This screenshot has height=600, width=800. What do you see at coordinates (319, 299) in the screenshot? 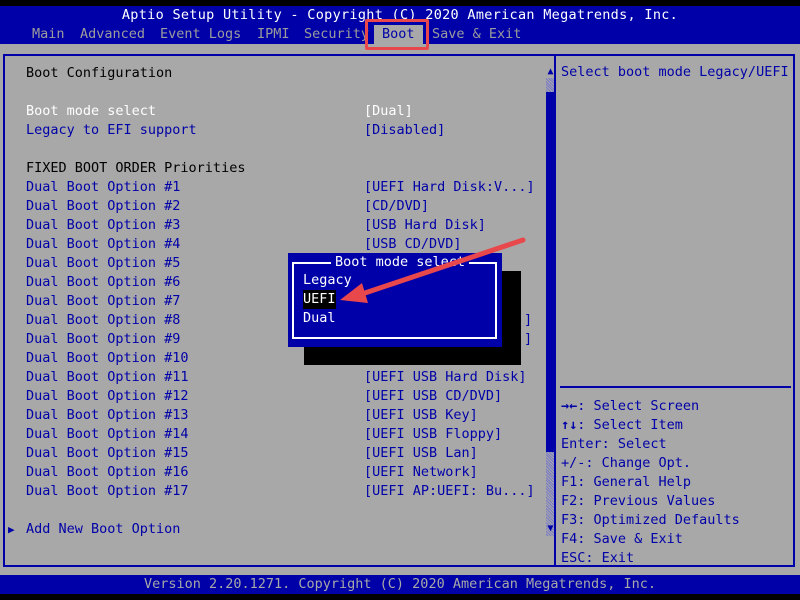
I see `popup-option-uefi: UEFI` at bounding box center [319, 299].